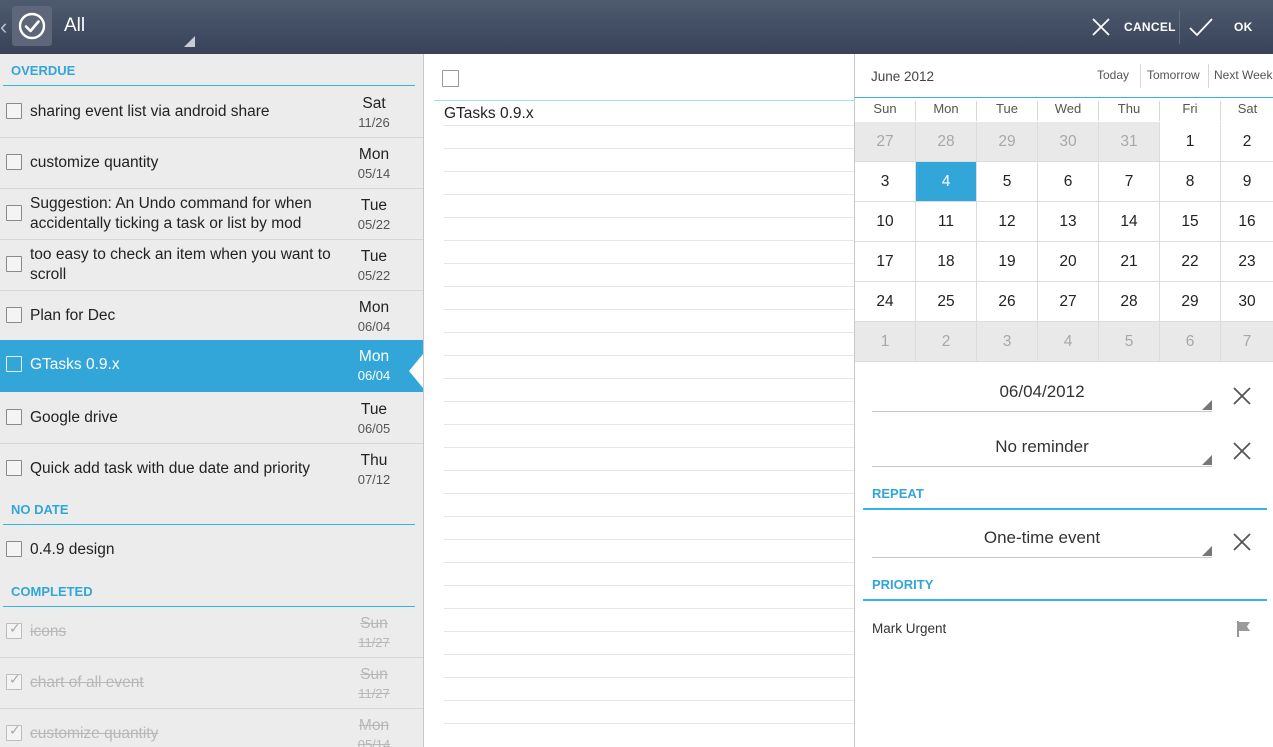 The height and width of the screenshot is (747, 1273). I want to click on task-due-day: Tue, so click(374, 256).